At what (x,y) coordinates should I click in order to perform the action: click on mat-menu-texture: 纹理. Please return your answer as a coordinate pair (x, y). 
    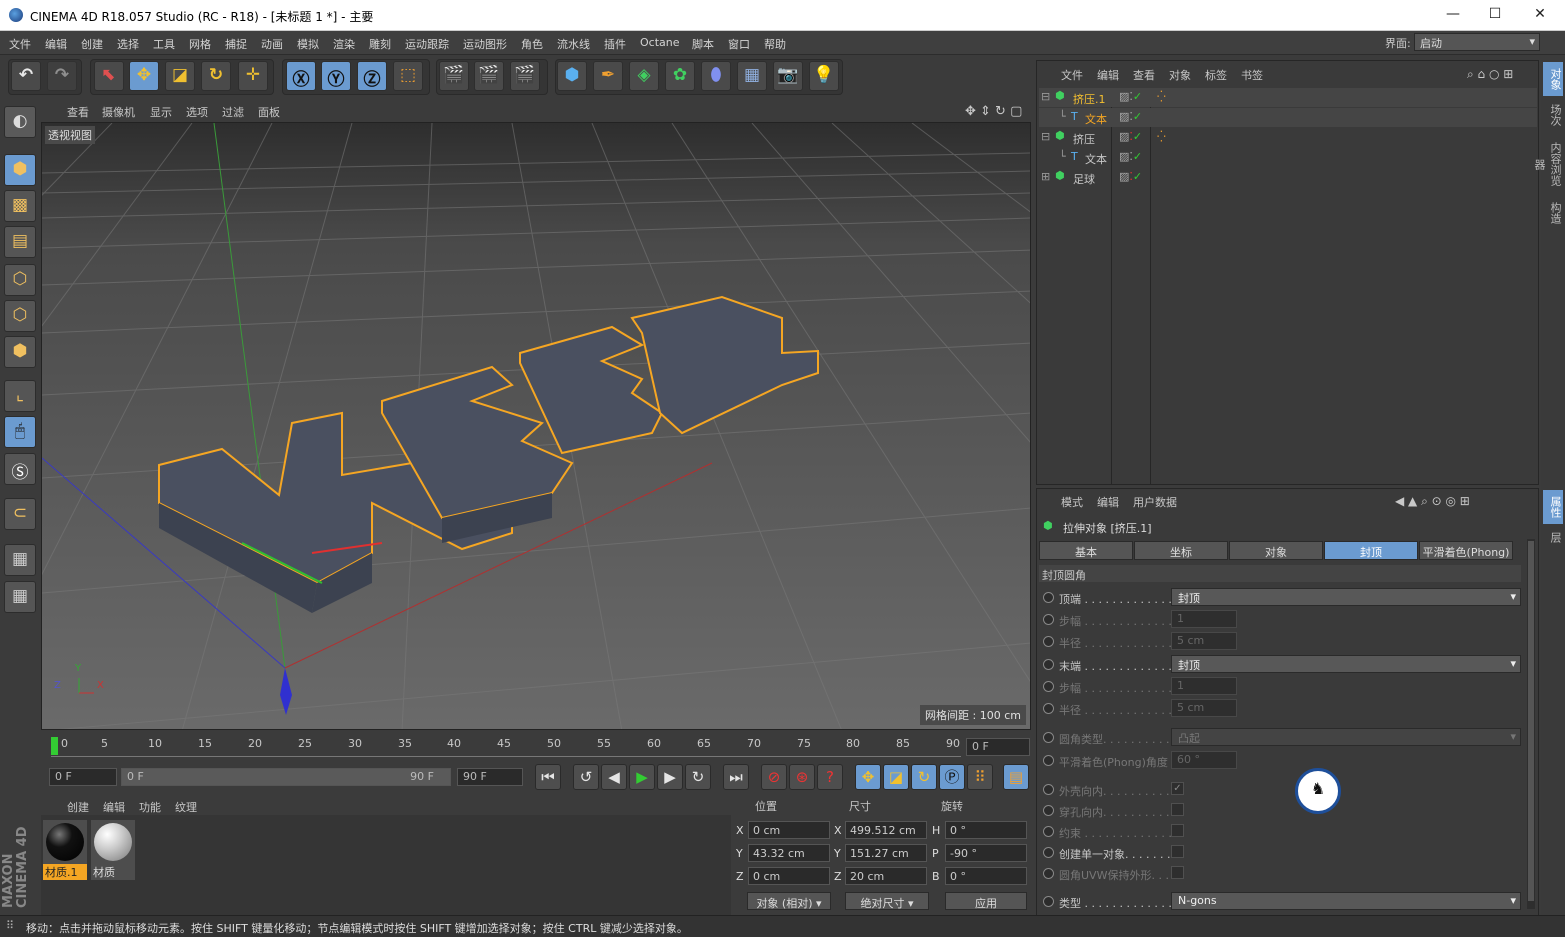
    Looking at the image, I should click on (186, 807).